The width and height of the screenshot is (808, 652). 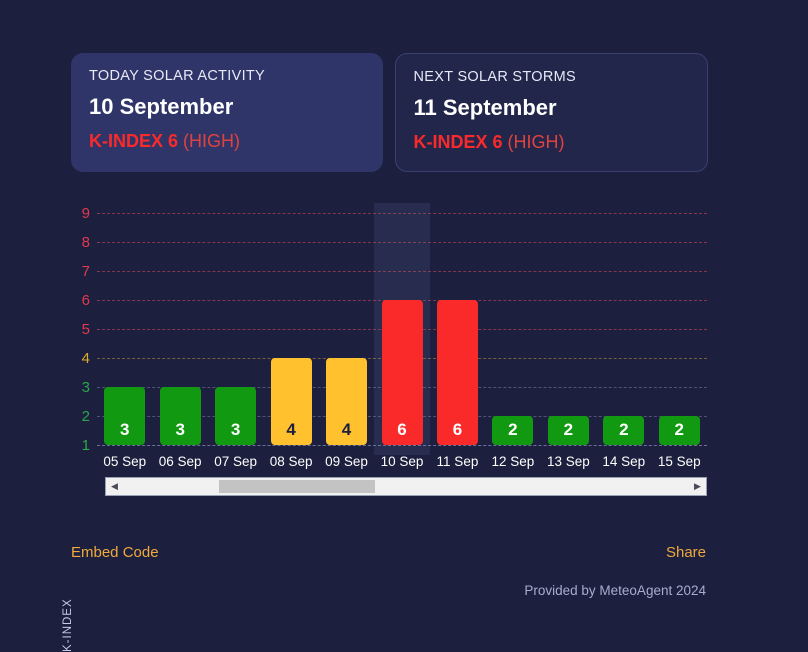 I want to click on y-axis-tick-6: 6, so click(x=85, y=300).